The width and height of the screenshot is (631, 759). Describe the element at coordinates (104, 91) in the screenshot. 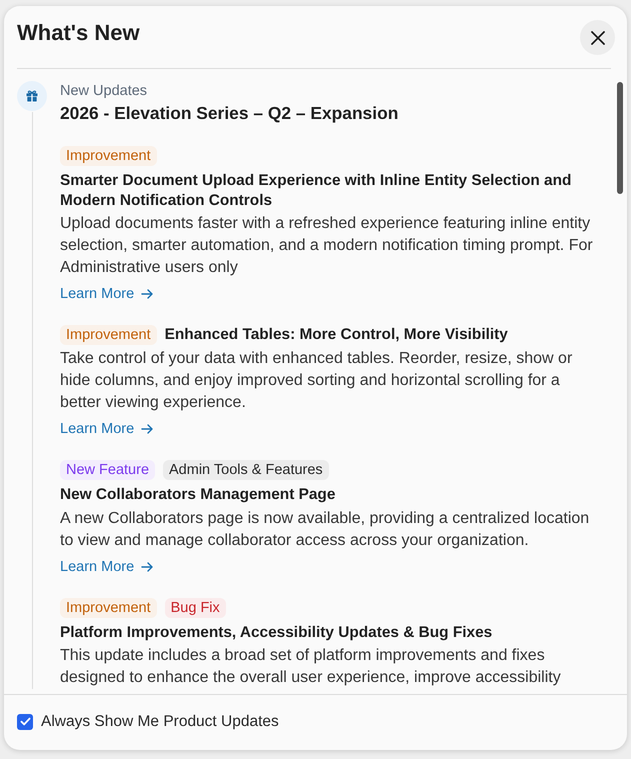

I see `section-label: New Updates` at that location.